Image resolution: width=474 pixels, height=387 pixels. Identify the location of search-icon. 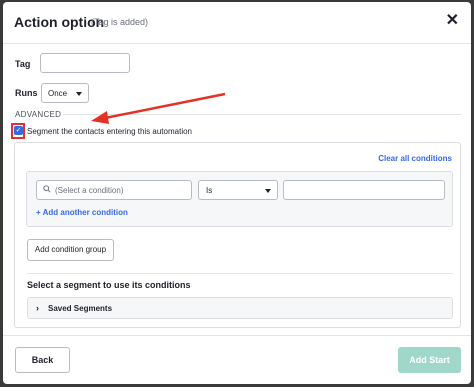
(47, 189).